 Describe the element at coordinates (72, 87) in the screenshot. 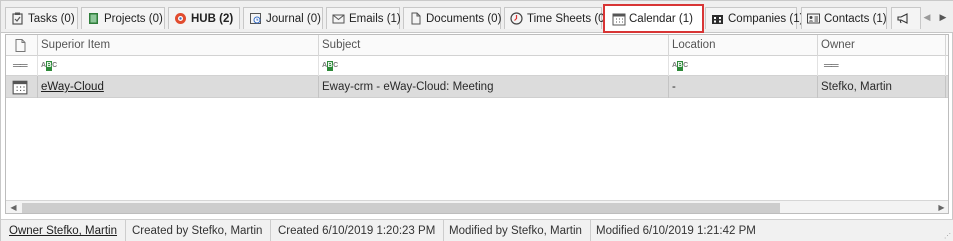

I see `superior-item-link: eWay-Cloud` at that location.